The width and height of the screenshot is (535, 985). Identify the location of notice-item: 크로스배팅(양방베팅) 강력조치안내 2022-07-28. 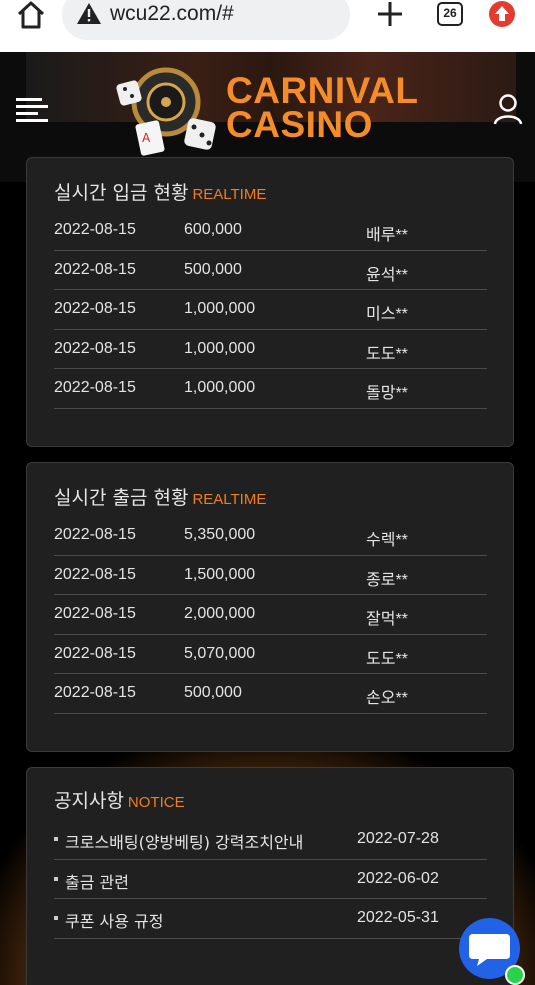
(270, 840).